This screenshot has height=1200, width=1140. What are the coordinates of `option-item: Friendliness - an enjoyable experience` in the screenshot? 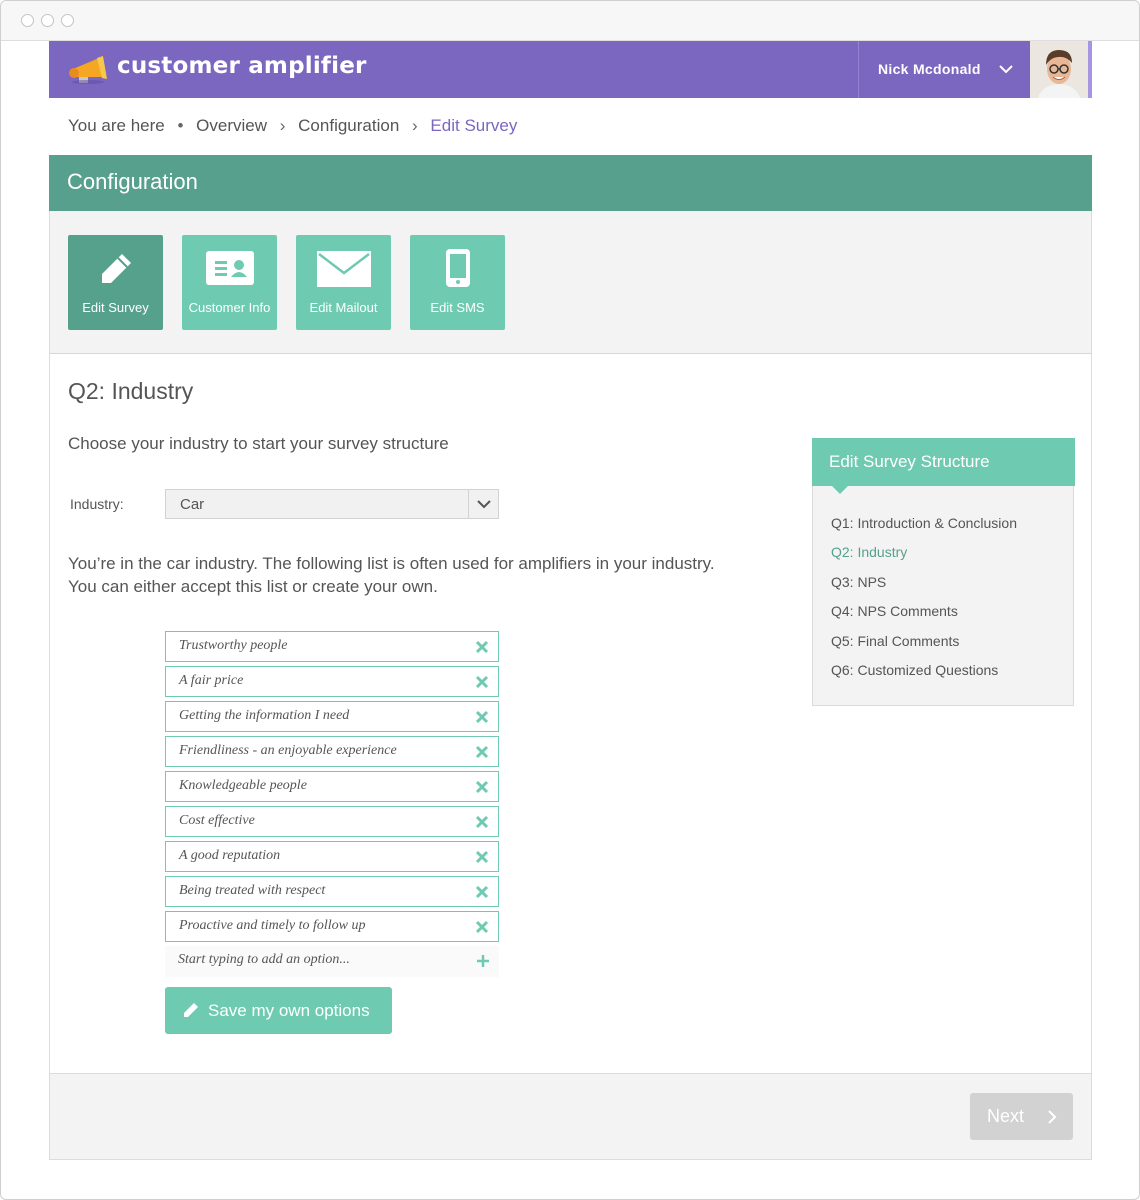 It's located at (332, 751).